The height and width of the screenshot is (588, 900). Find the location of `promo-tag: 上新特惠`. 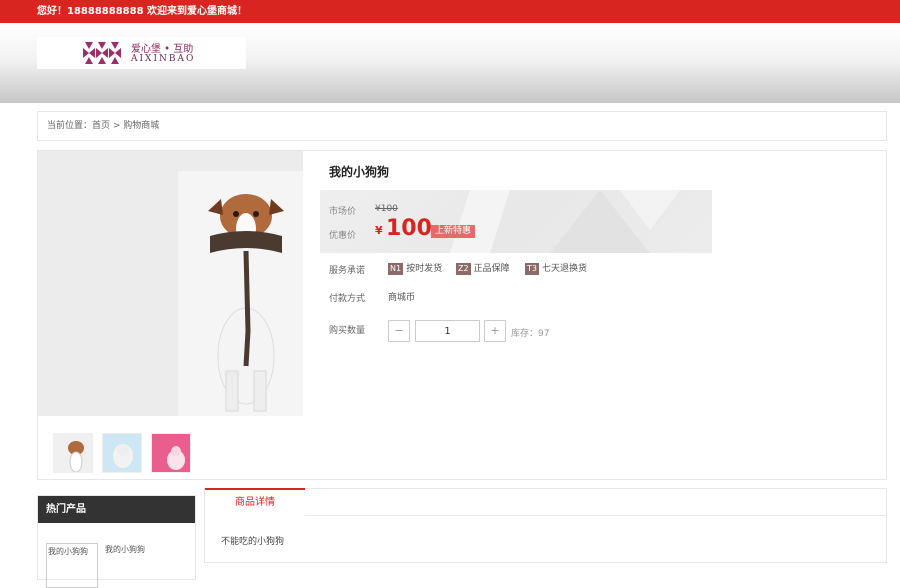

promo-tag: 上新特惠 is located at coordinates (453, 231).